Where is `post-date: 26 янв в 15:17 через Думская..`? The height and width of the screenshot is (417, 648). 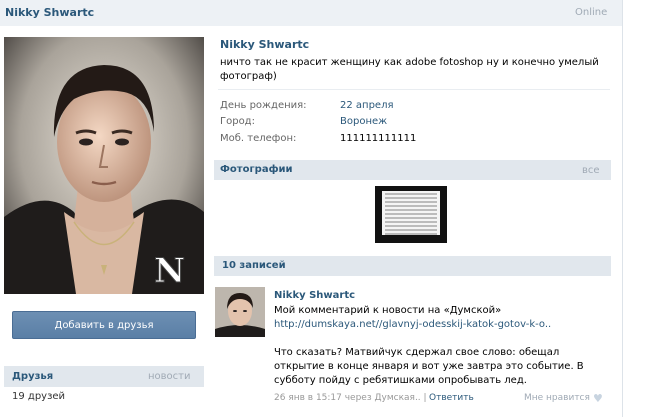
post-date: 26 янв в 15:17 через Думская.. is located at coordinates (347, 398).